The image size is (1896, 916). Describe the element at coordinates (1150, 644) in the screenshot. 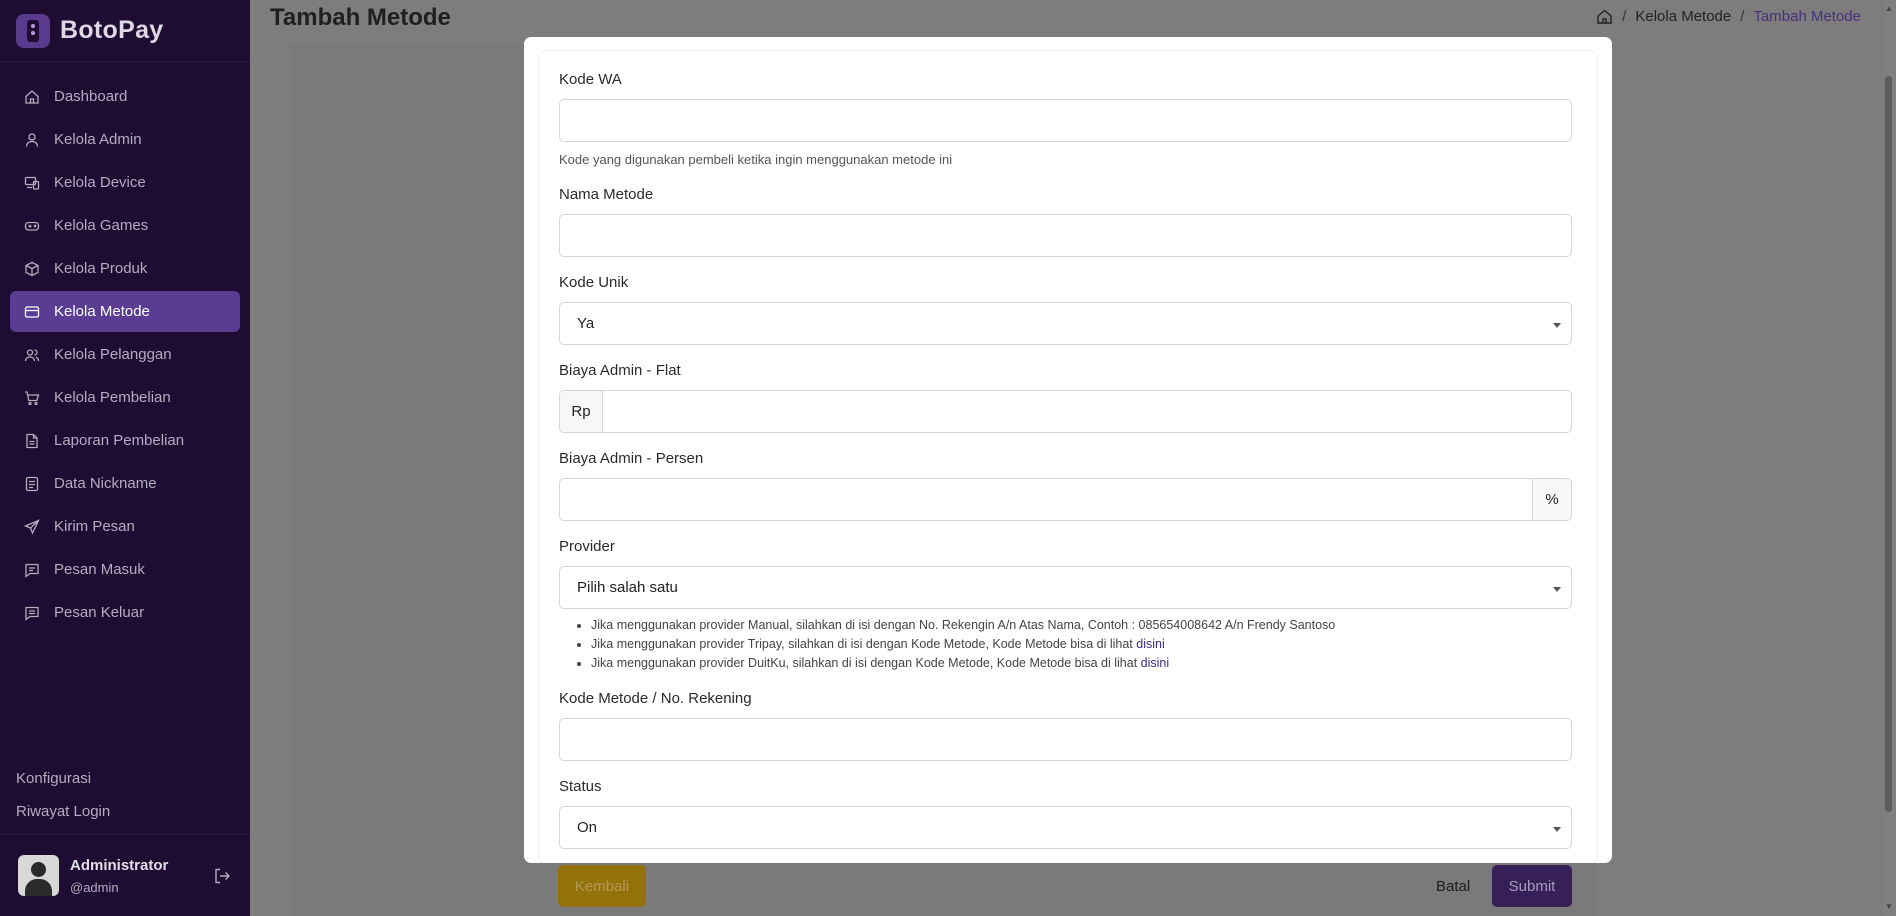

I see `tripay-link: disini` at that location.